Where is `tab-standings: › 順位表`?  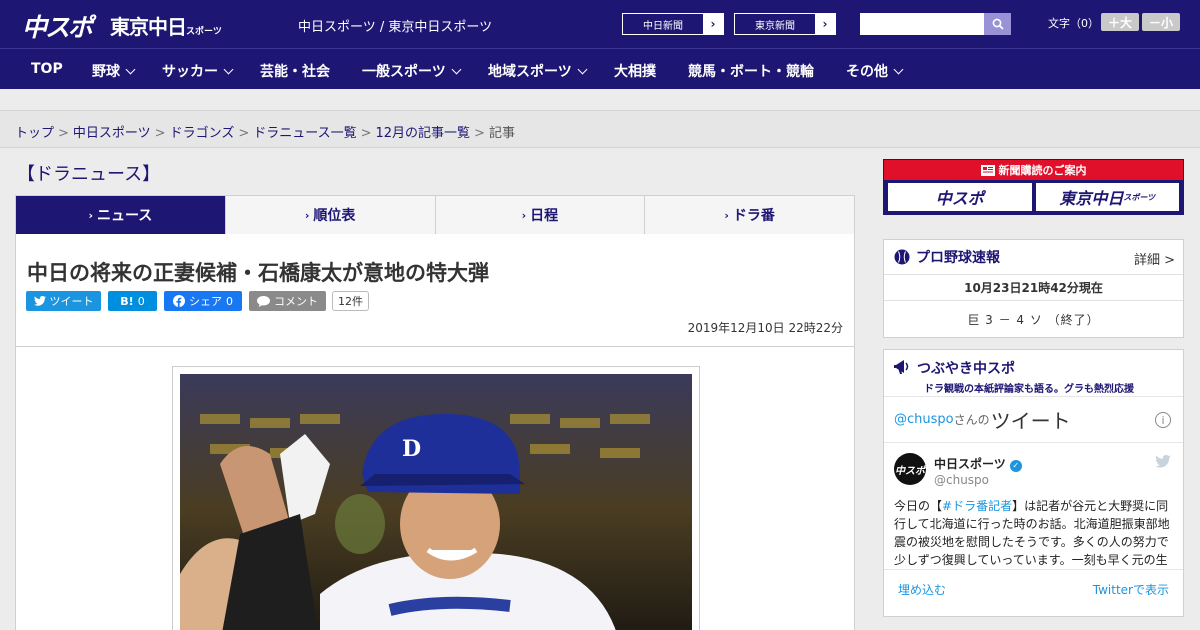 tab-standings: › 順位表 is located at coordinates (329, 215).